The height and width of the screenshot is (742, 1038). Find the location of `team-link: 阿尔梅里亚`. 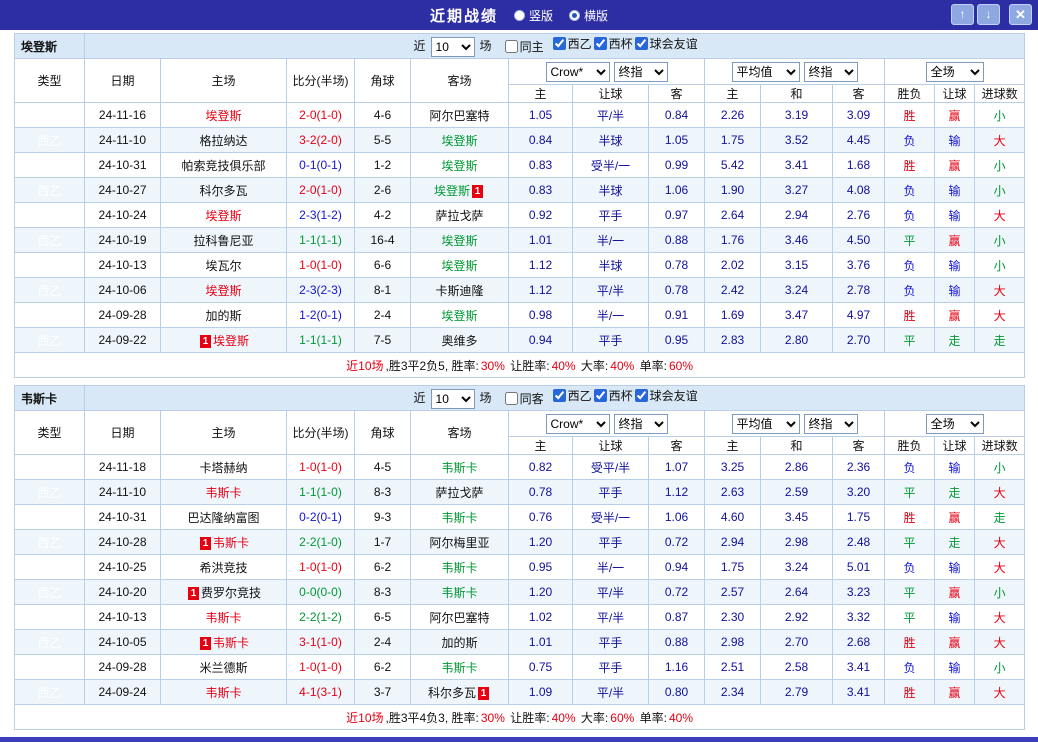

team-link: 阿尔梅里亚 is located at coordinates (459, 543).